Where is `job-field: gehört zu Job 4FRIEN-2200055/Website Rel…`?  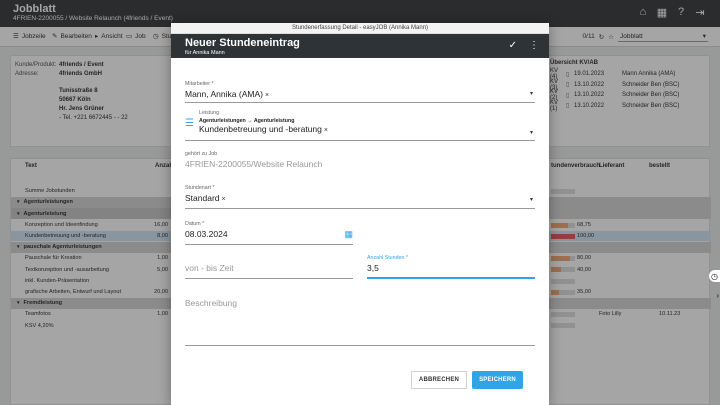 job-field: gehört zu Job 4FRIEN-2200055/Website Rel… is located at coordinates (360, 161).